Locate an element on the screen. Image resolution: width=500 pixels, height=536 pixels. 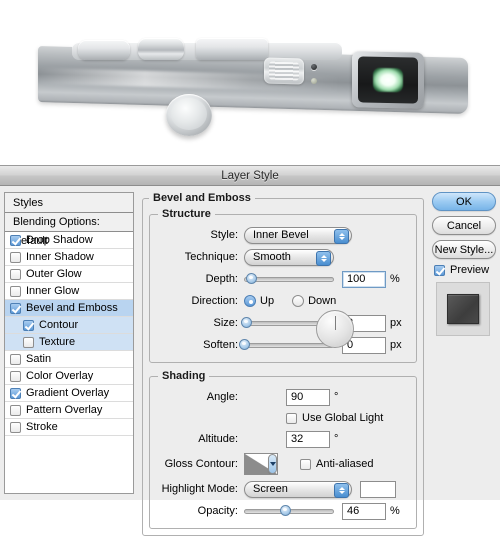
style-label: Contour is located at coordinates (59, 325).